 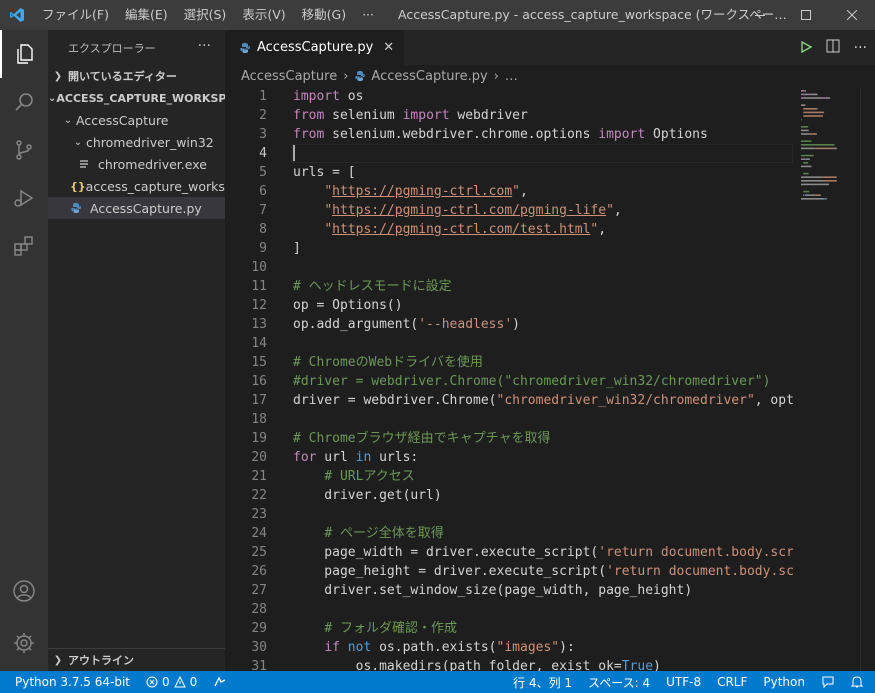 I want to click on run-debug-icon, so click(x=24, y=198).